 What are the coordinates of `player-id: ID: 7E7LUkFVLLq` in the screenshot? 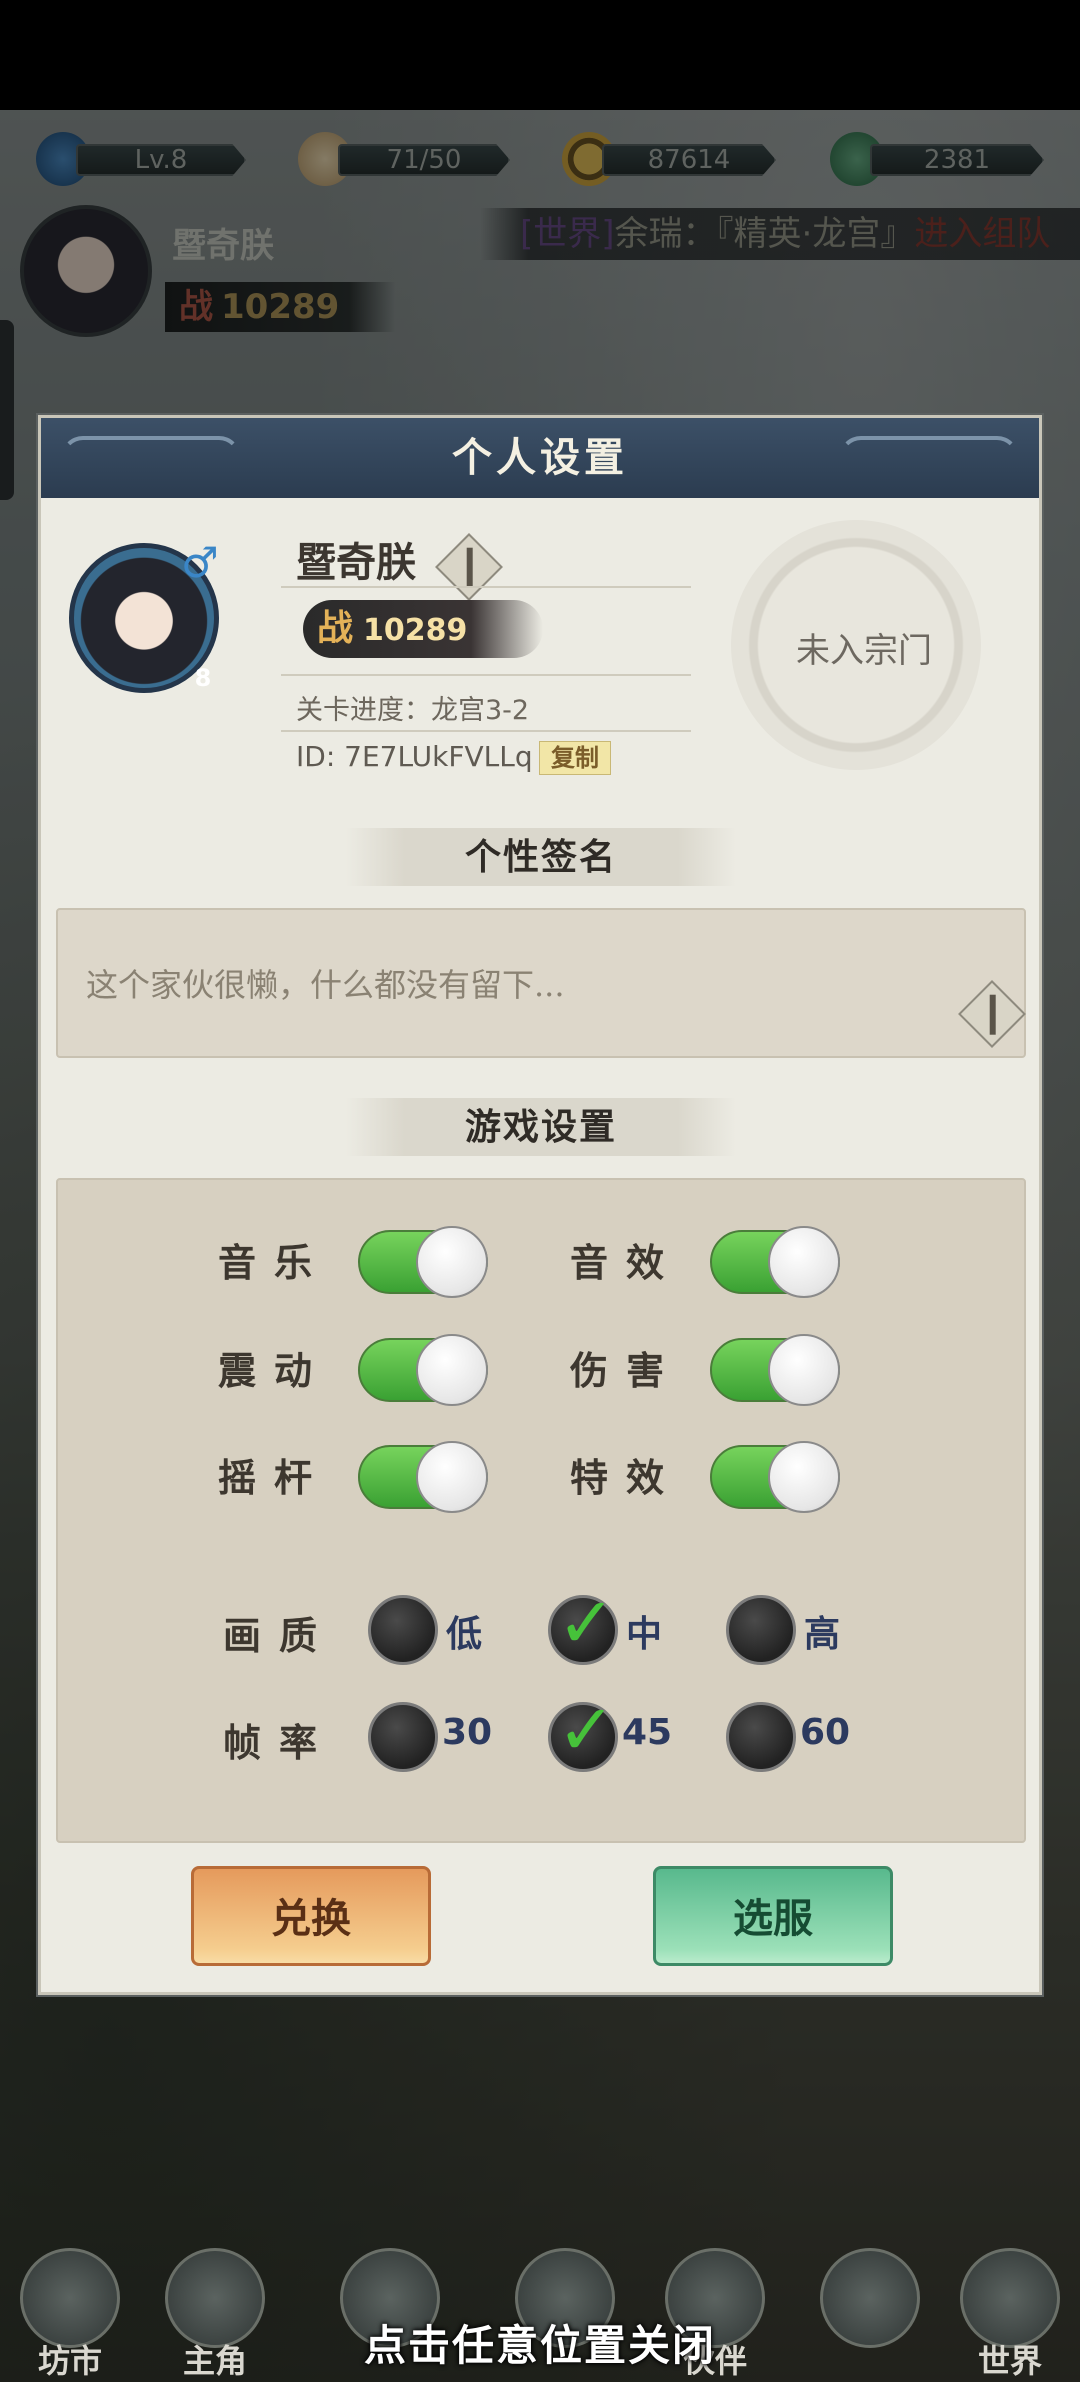 It's located at (414, 756).